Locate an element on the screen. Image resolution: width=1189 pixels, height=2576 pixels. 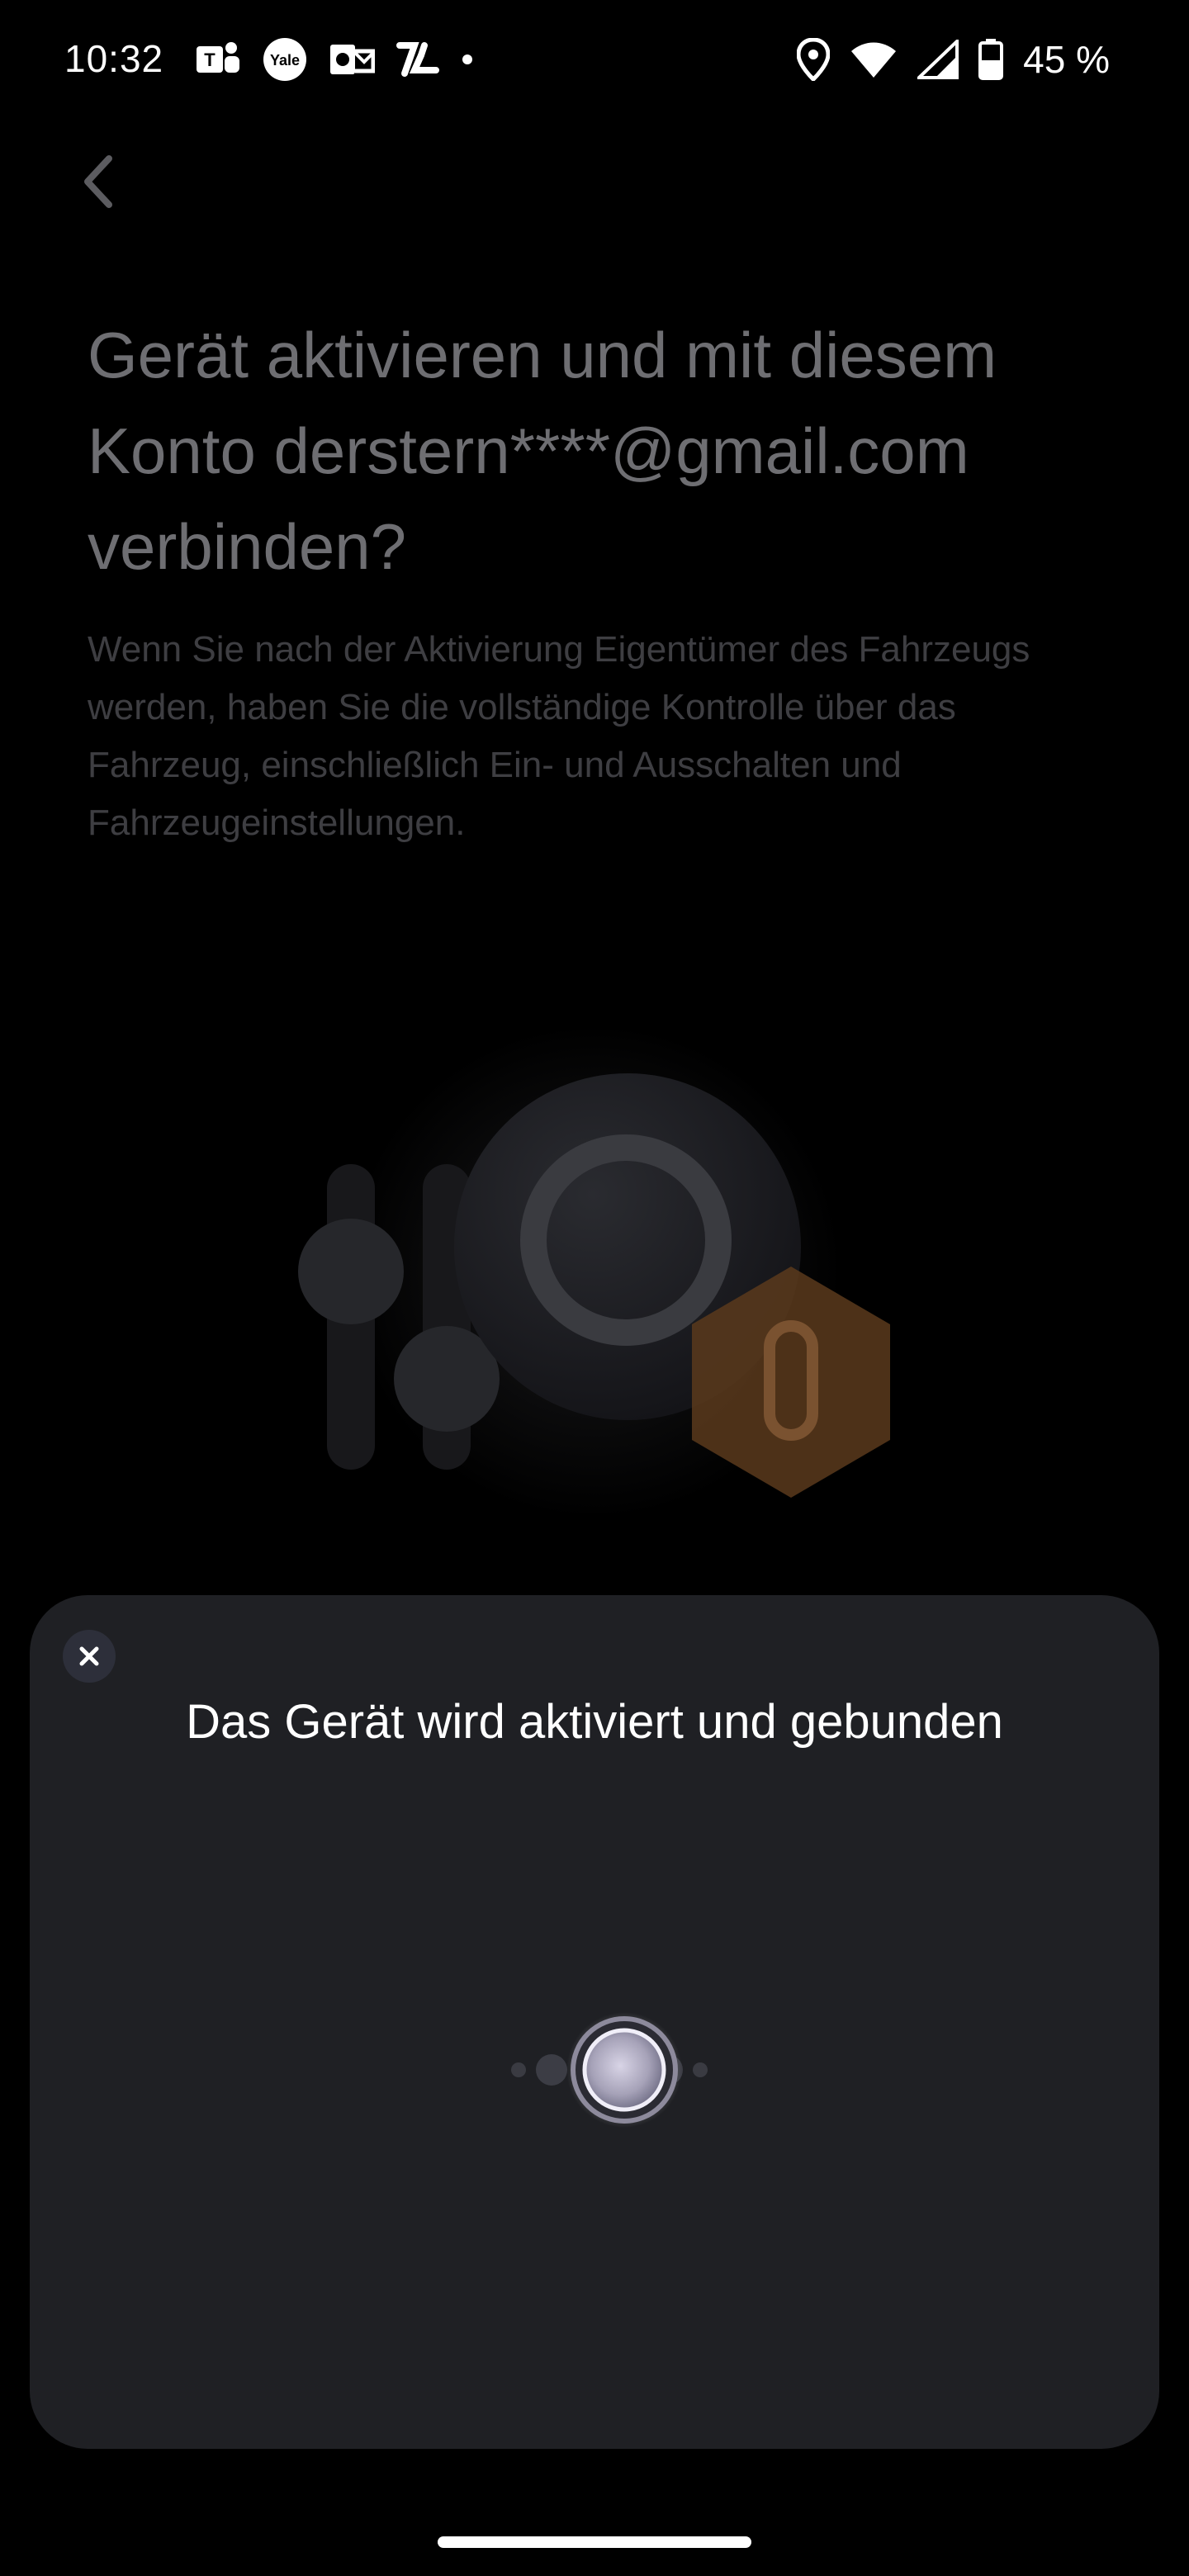
yale-icon: Yale is located at coordinates (284, 59).